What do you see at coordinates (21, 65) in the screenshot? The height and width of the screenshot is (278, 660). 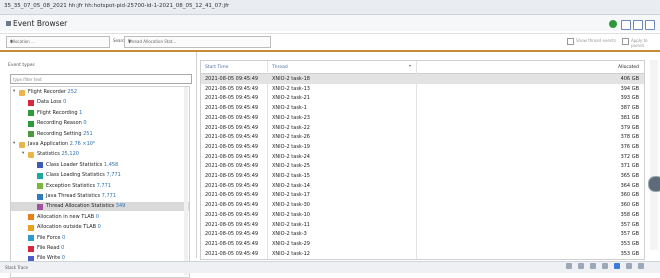 I see `panel-title: Event types` at bounding box center [21, 65].